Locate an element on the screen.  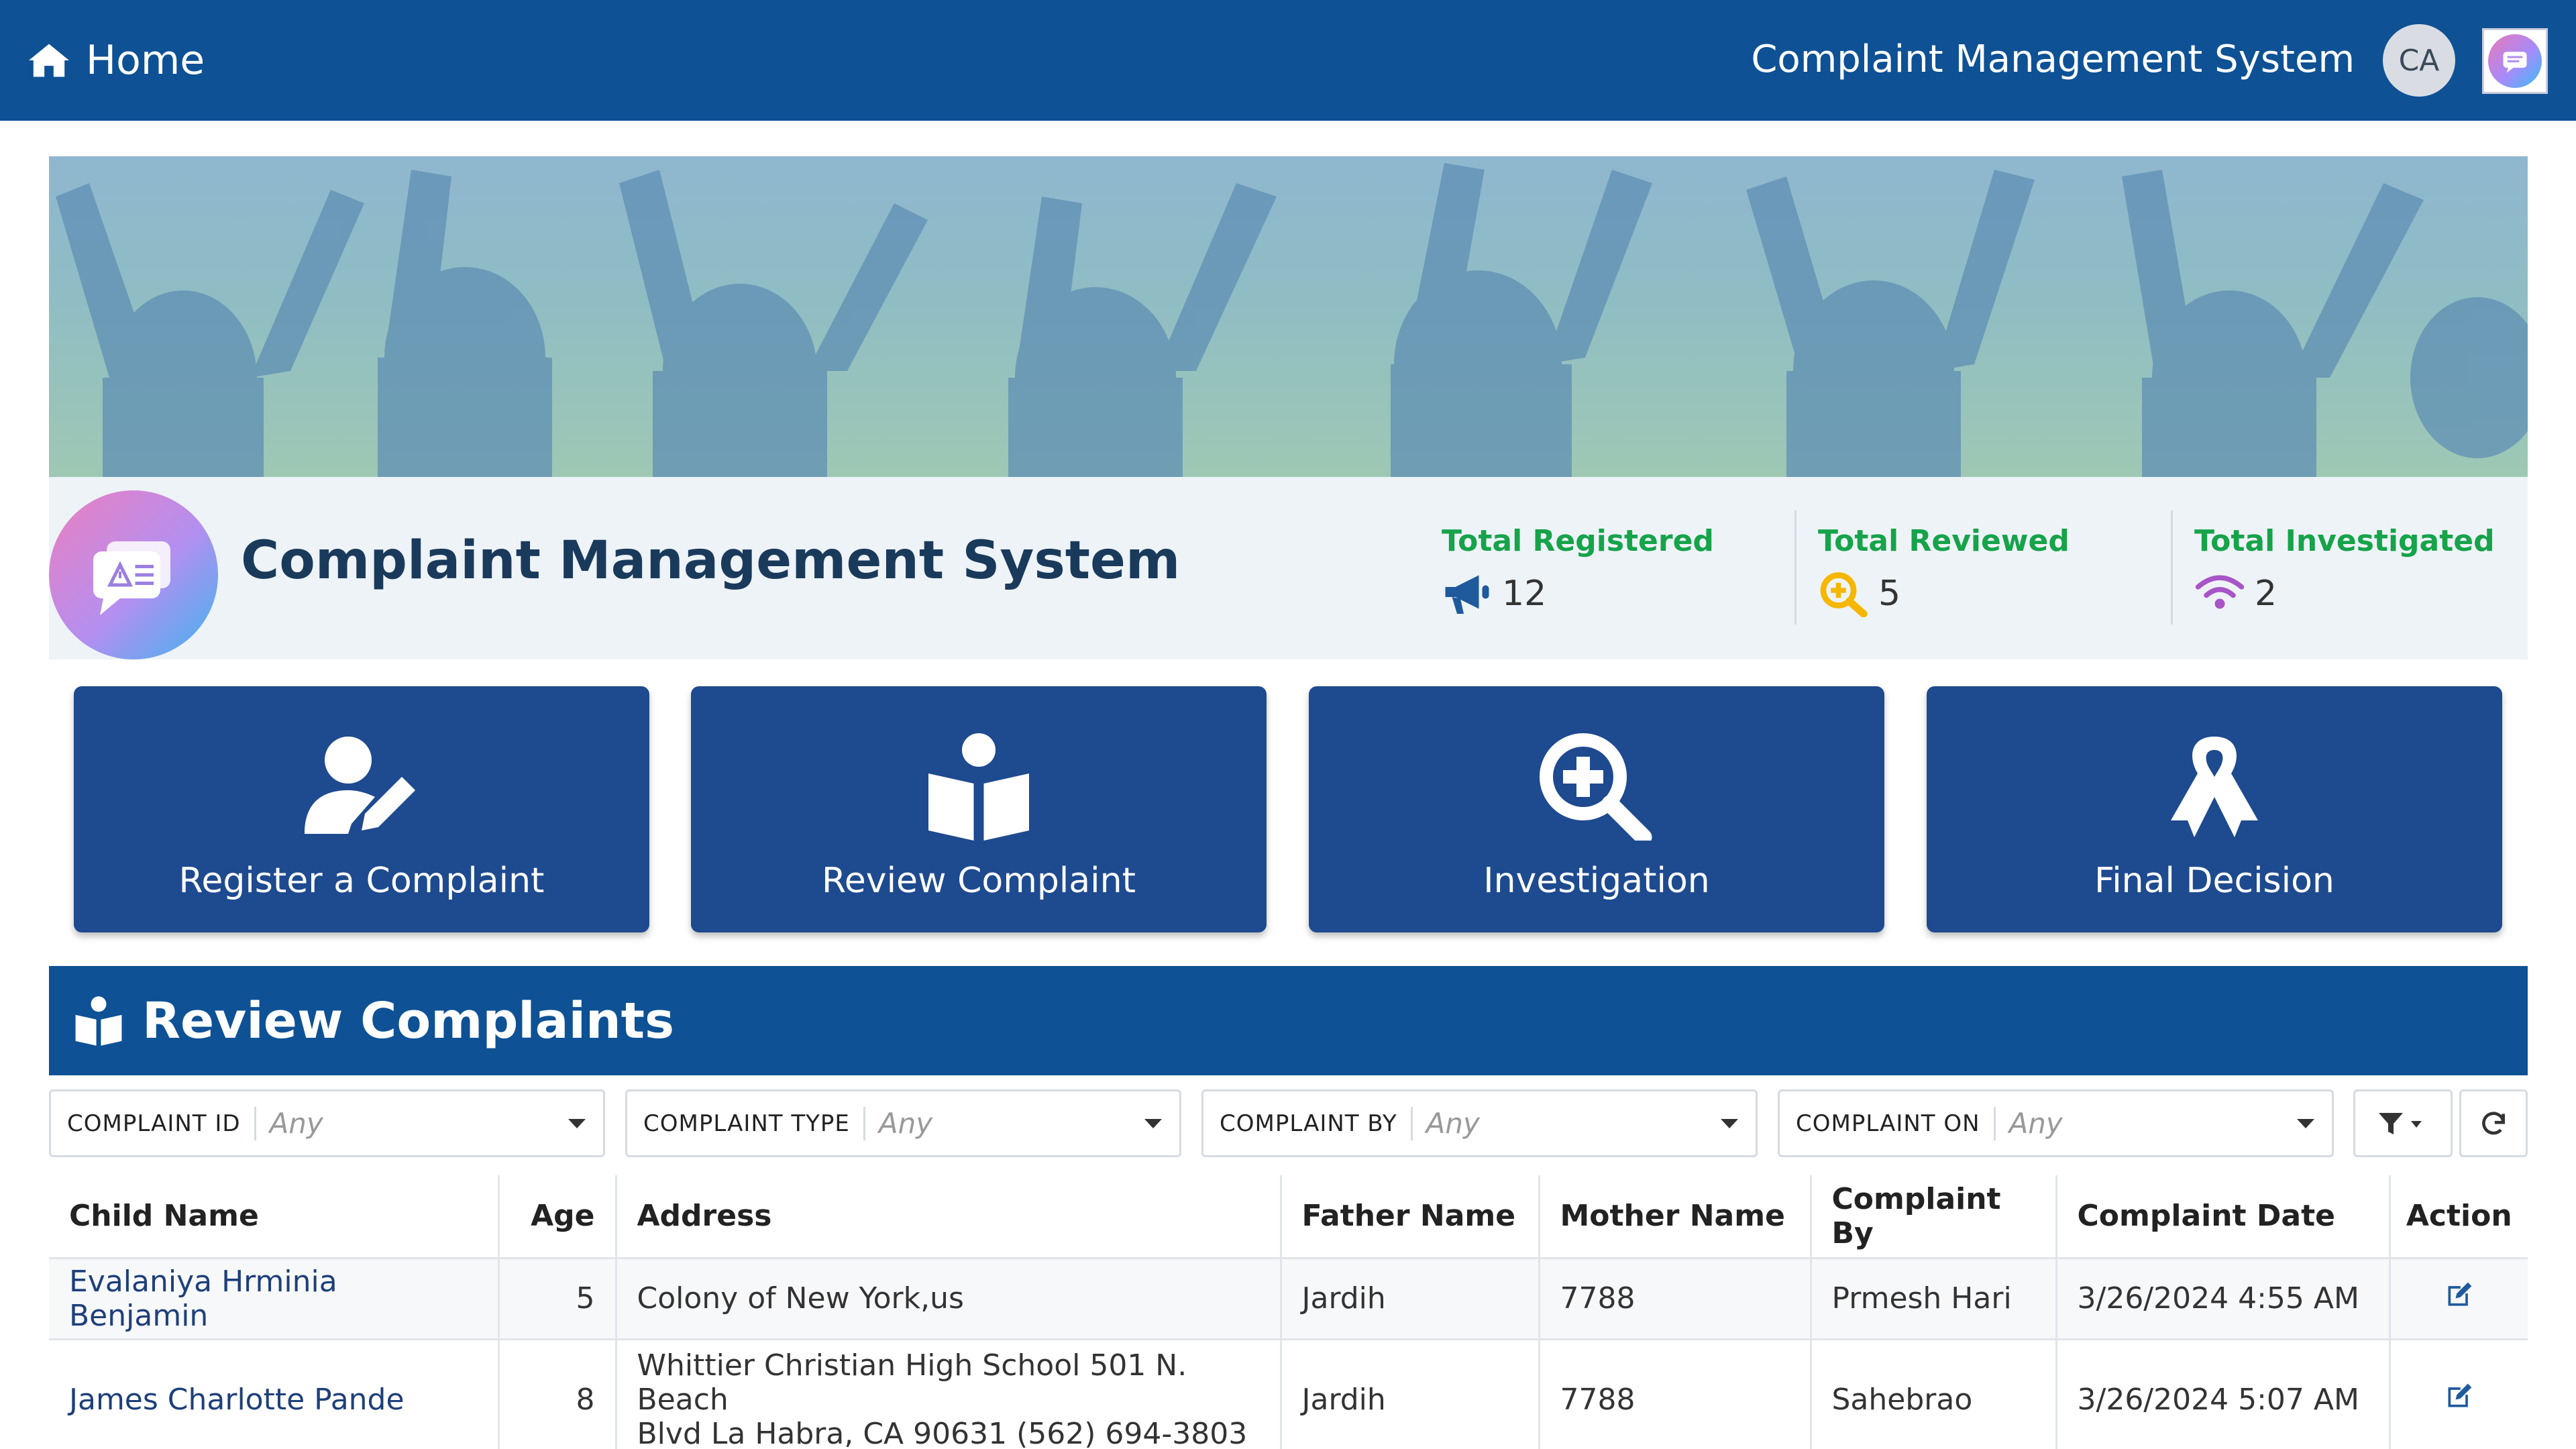
complaint-logo-icon is located at coordinates (133, 574).